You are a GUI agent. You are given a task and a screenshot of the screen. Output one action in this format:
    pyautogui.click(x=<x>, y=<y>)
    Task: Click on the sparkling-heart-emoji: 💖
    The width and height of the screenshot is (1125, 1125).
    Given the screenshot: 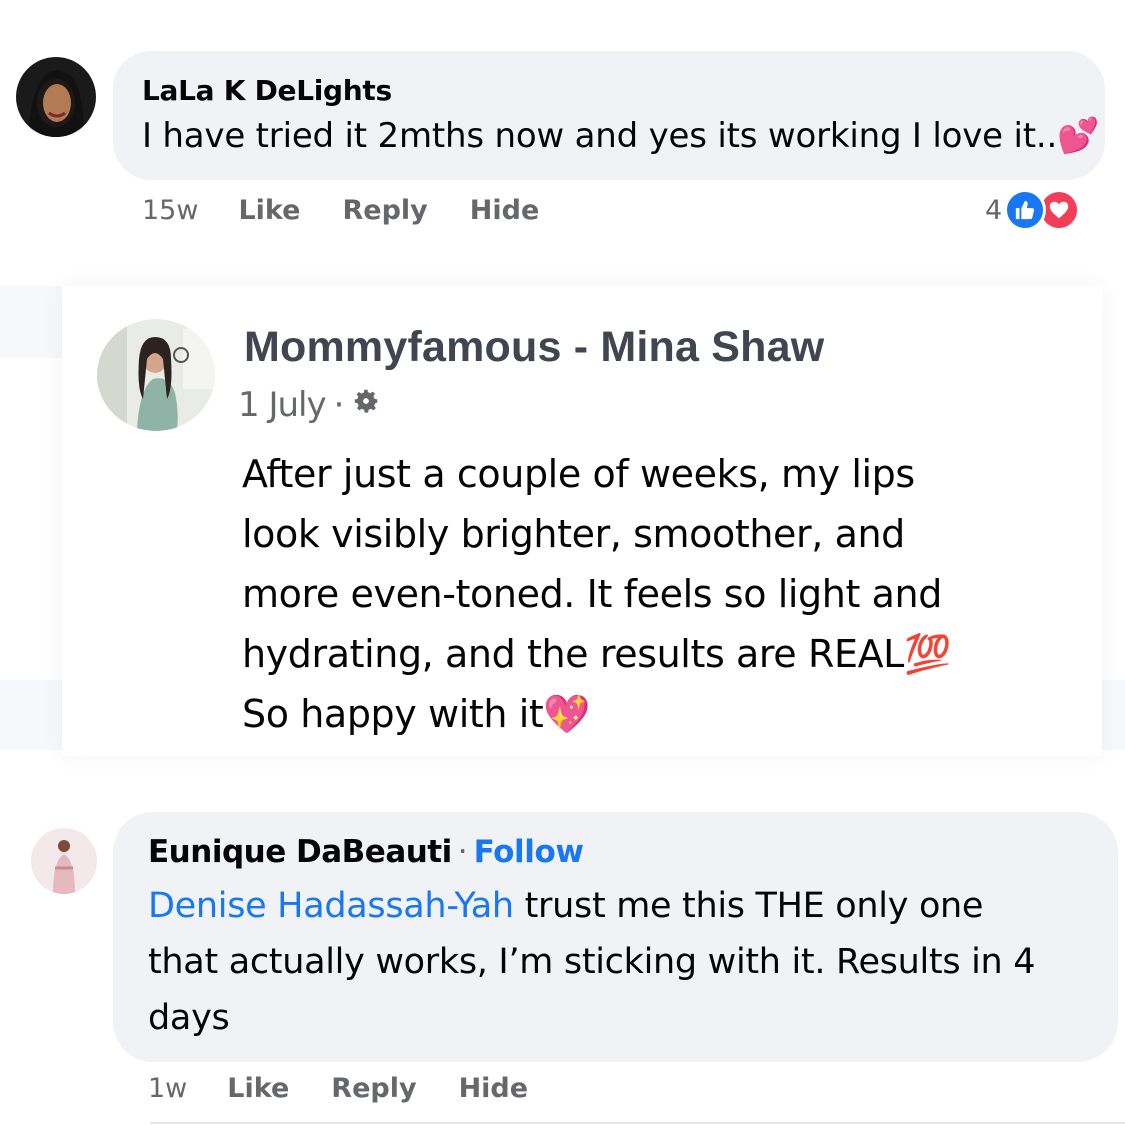 What is the action you would take?
    pyautogui.click(x=567, y=714)
    